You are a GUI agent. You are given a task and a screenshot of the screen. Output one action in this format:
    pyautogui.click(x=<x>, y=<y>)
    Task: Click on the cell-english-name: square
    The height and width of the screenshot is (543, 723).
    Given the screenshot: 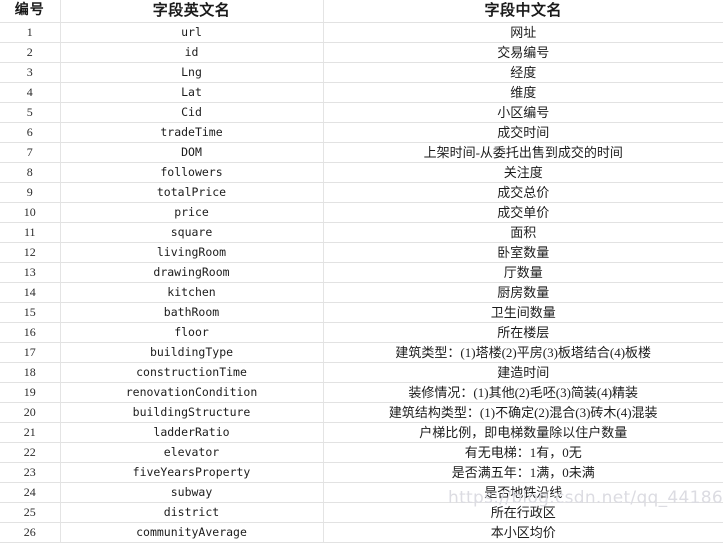 What is the action you would take?
    pyautogui.click(x=191, y=232)
    